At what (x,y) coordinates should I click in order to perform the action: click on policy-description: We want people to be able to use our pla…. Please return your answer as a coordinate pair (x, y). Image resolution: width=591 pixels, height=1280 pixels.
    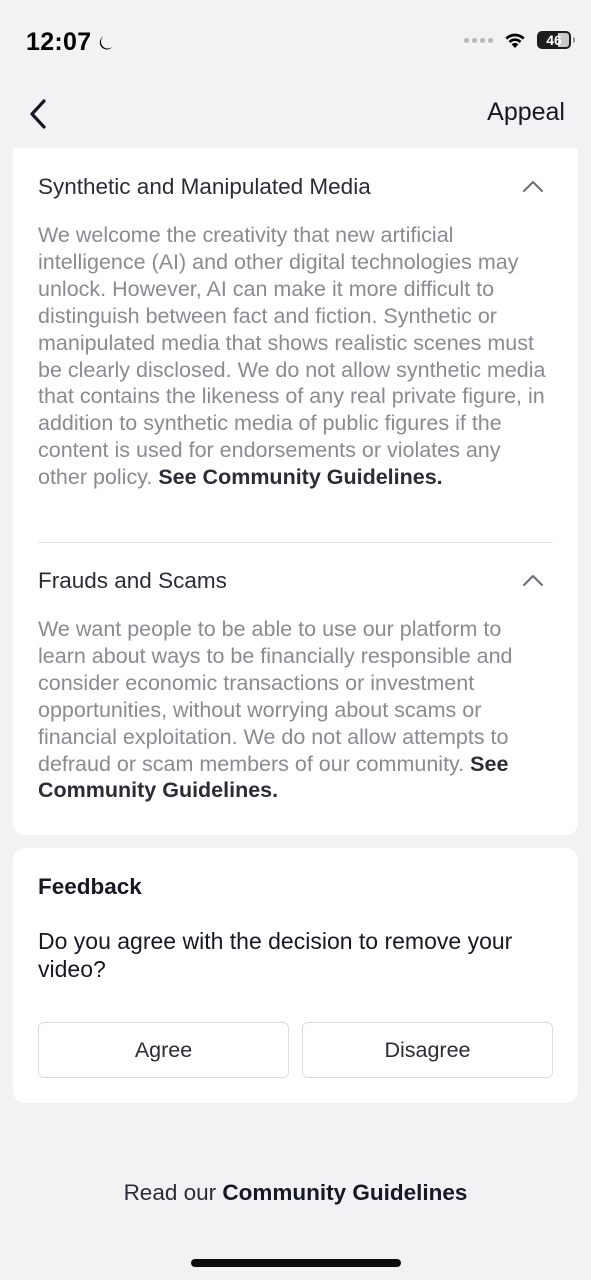
    Looking at the image, I should click on (295, 710).